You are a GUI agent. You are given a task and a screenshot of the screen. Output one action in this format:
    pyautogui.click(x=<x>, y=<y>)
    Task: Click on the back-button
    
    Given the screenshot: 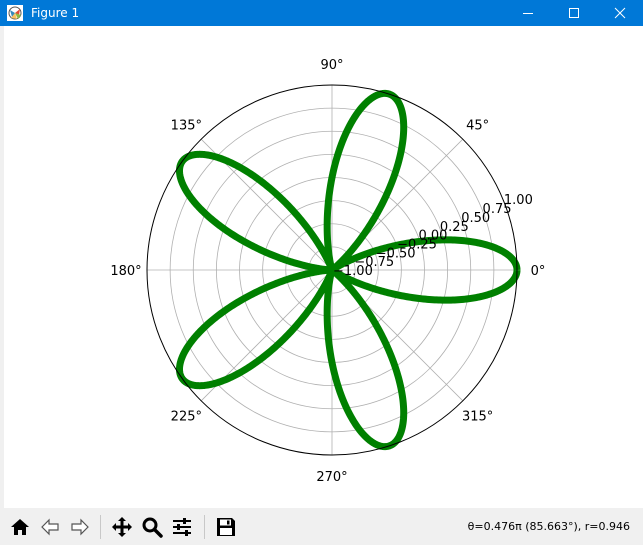 What is the action you would take?
    pyautogui.click(x=50, y=527)
    